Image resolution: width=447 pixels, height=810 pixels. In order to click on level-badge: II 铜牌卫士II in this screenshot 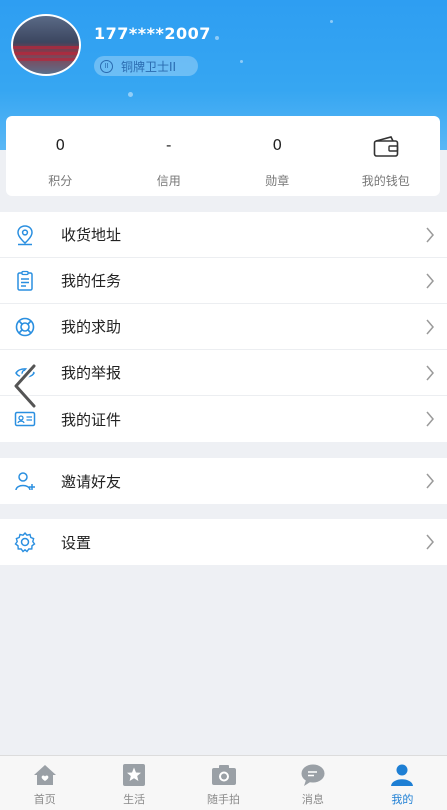, I will do `click(146, 66)`.